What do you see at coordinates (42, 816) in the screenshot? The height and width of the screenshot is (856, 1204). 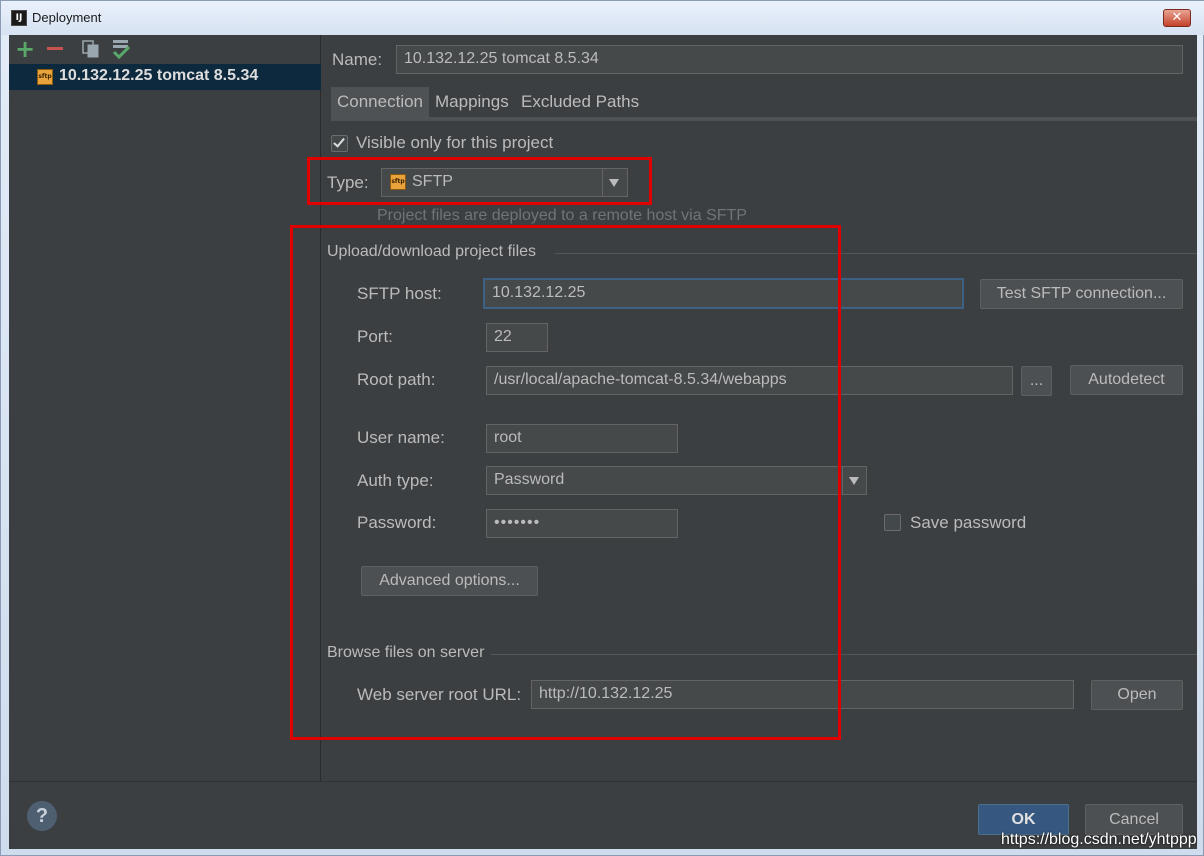 I see `help-button: ?` at bounding box center [42, 816].